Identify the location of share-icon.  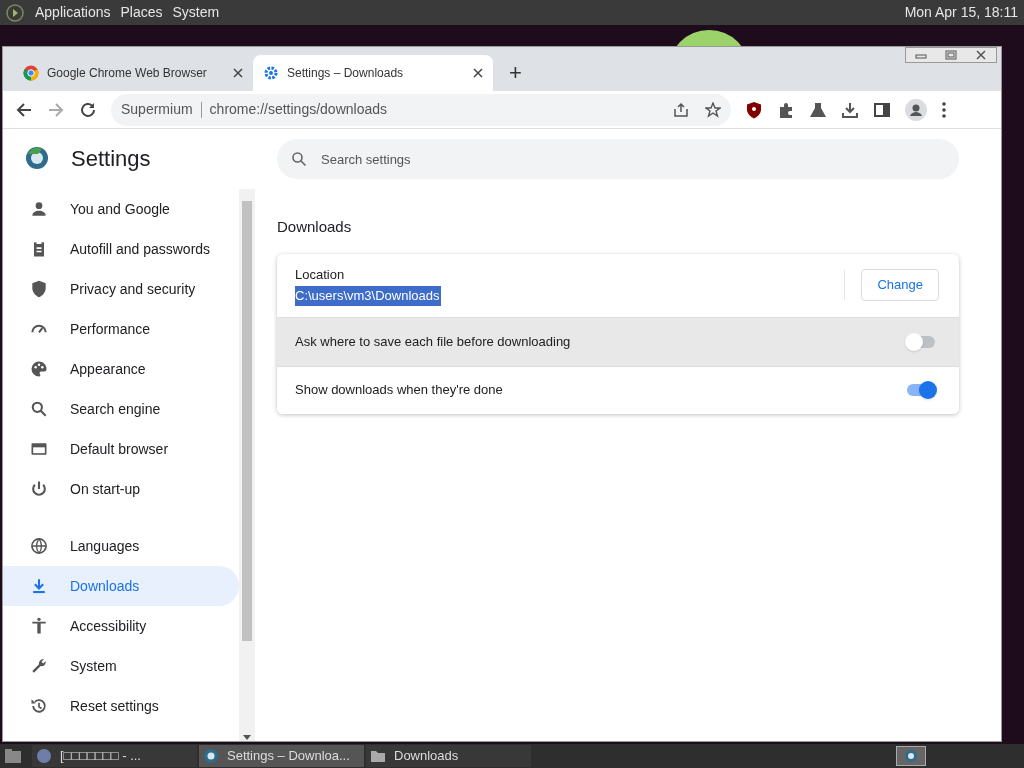
(681, 109).